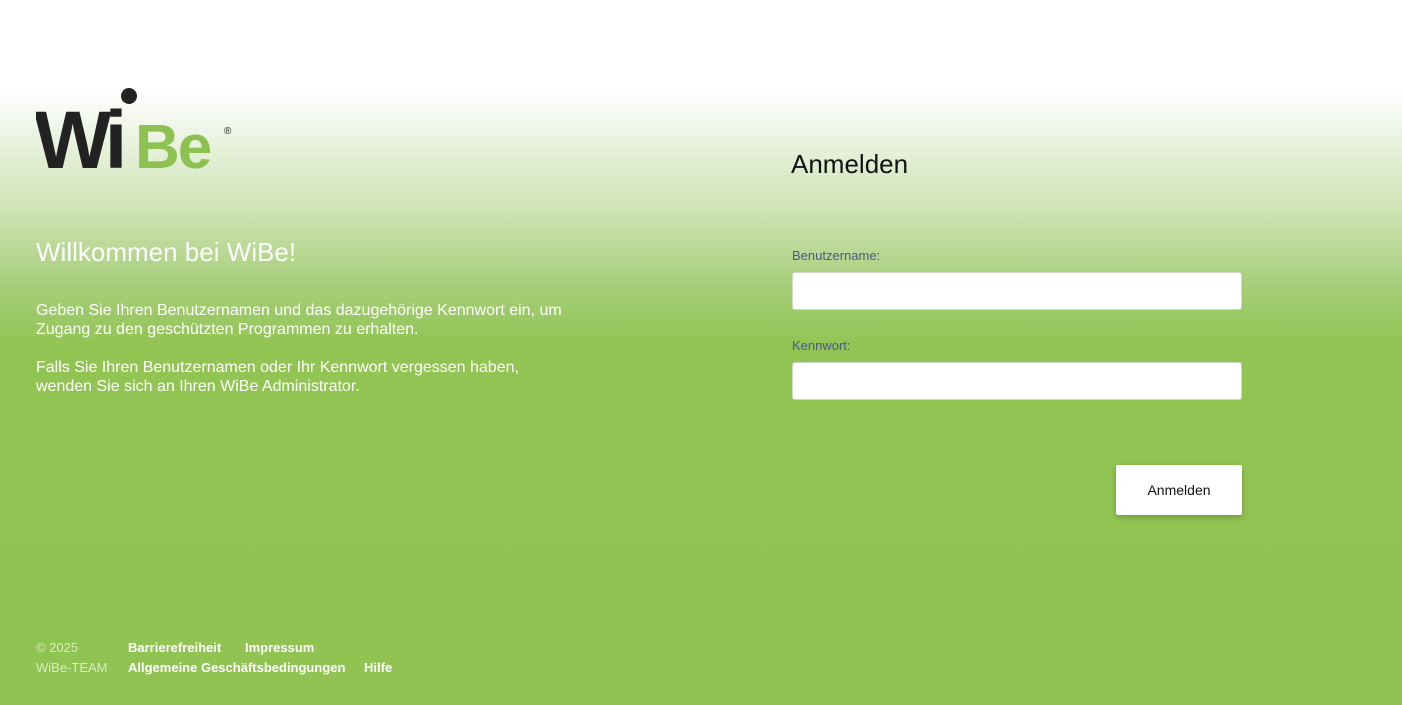  What do you see at coordinates (79, 133) in the screenshot?
I see `logo-text-wi: Wi` at bounding box center [79, 133].